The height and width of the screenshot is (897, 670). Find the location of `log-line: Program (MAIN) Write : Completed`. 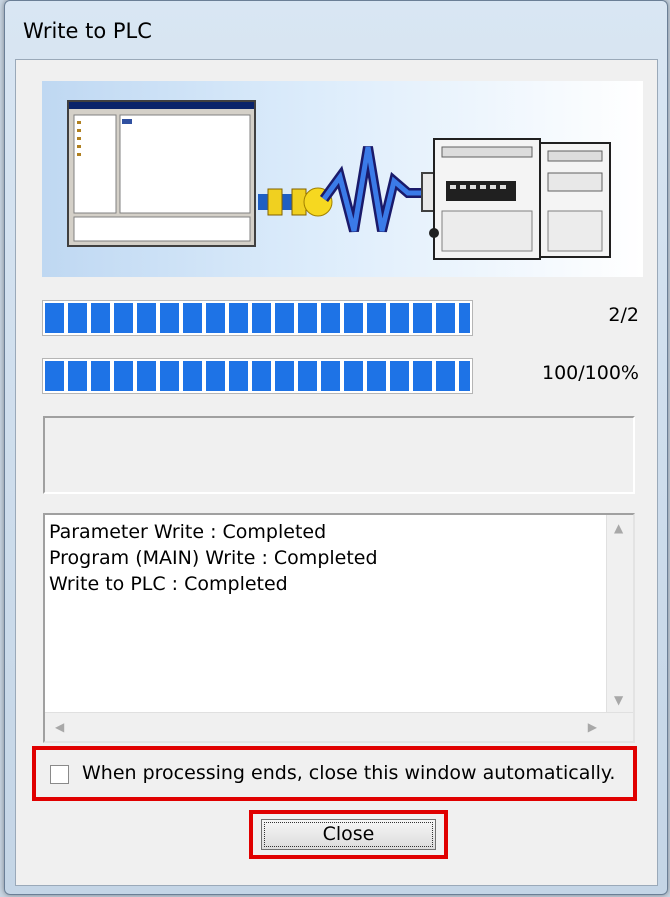

log-line: Program (MAIN) Write : Completed is located at coordinates (213, 558).